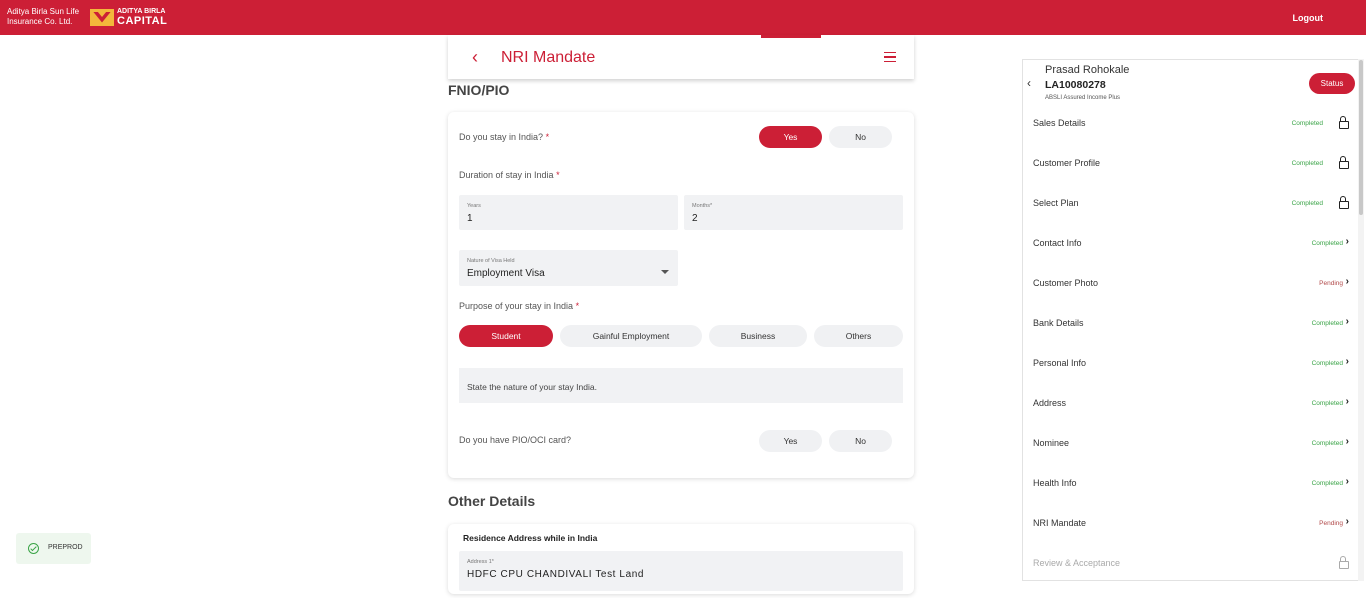  What do you see at coordinates (548, 57) in the screenshot?
I see `page-title: NRI Mandate` at bounding box center [548, 57].